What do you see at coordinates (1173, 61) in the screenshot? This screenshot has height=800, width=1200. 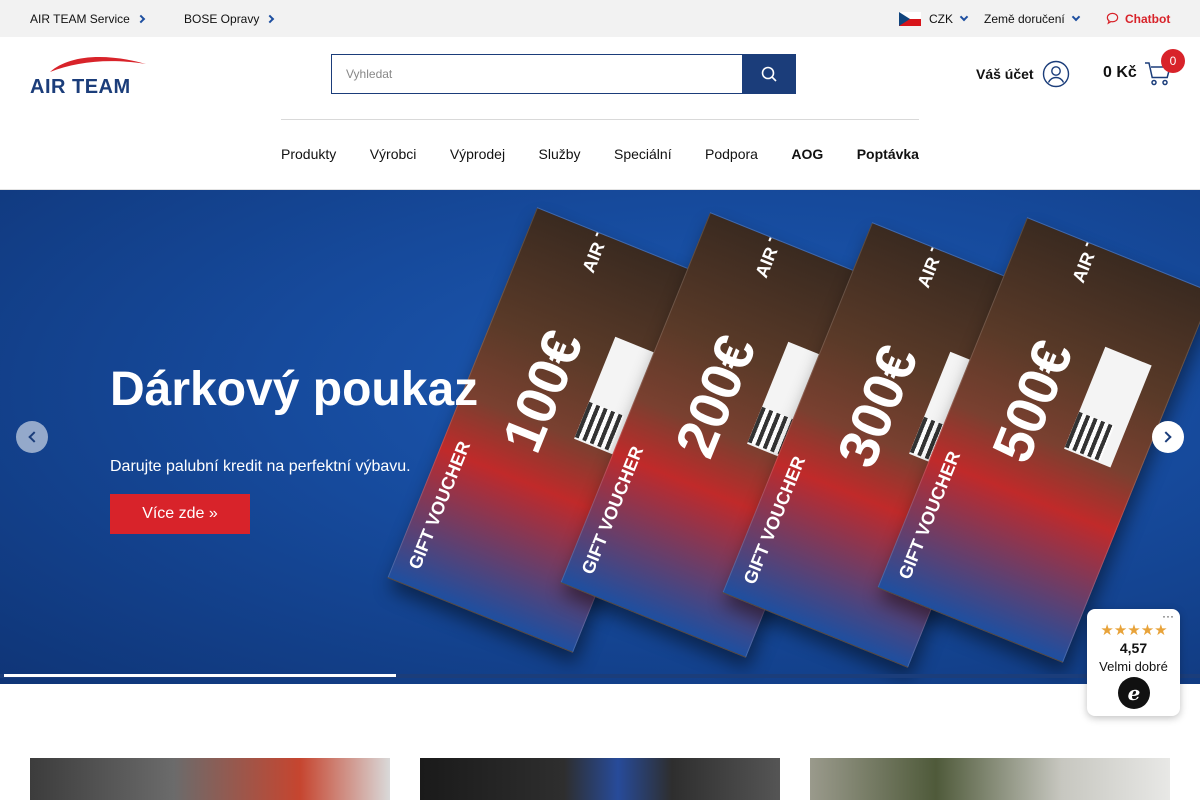 I see `cart-count-badge: 0` at bounding box center [1173, 61].